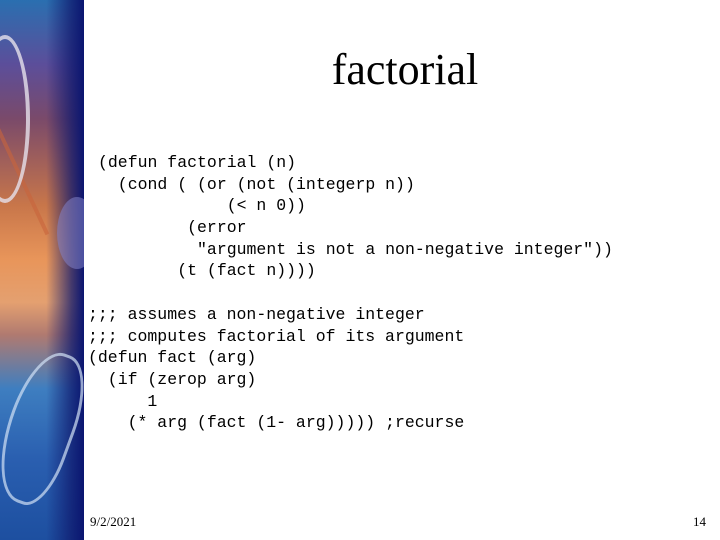  Describe the element at coordinates (42, 428) in the screenshot. I see `decorative-script-letter` at that location.